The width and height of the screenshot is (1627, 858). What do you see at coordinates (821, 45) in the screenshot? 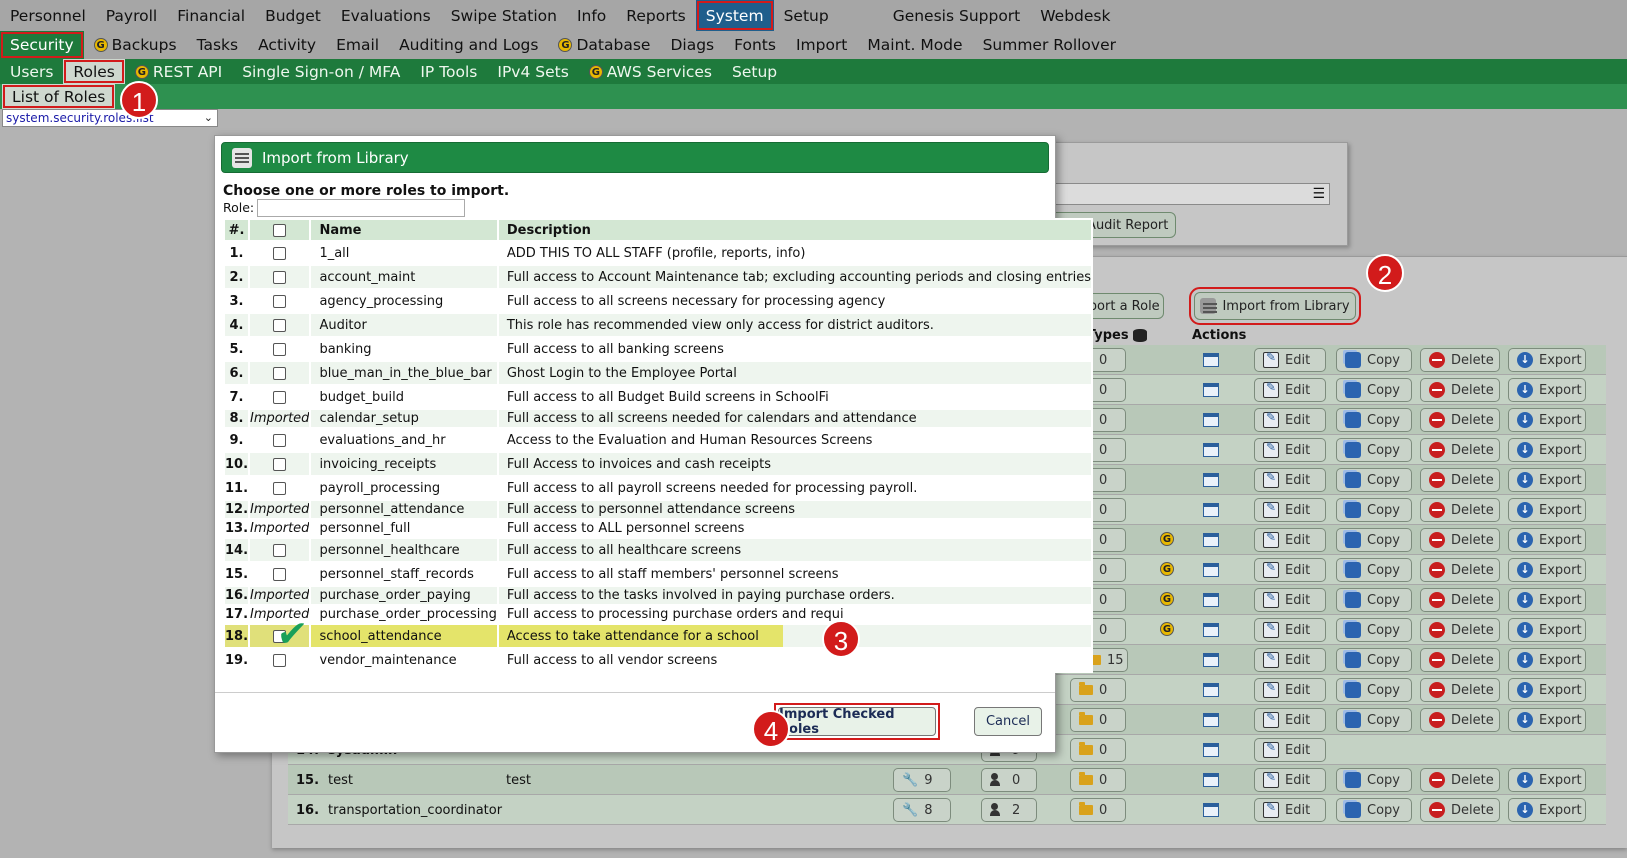
I see `menu-import: Import` at bounding box center [821, 45].